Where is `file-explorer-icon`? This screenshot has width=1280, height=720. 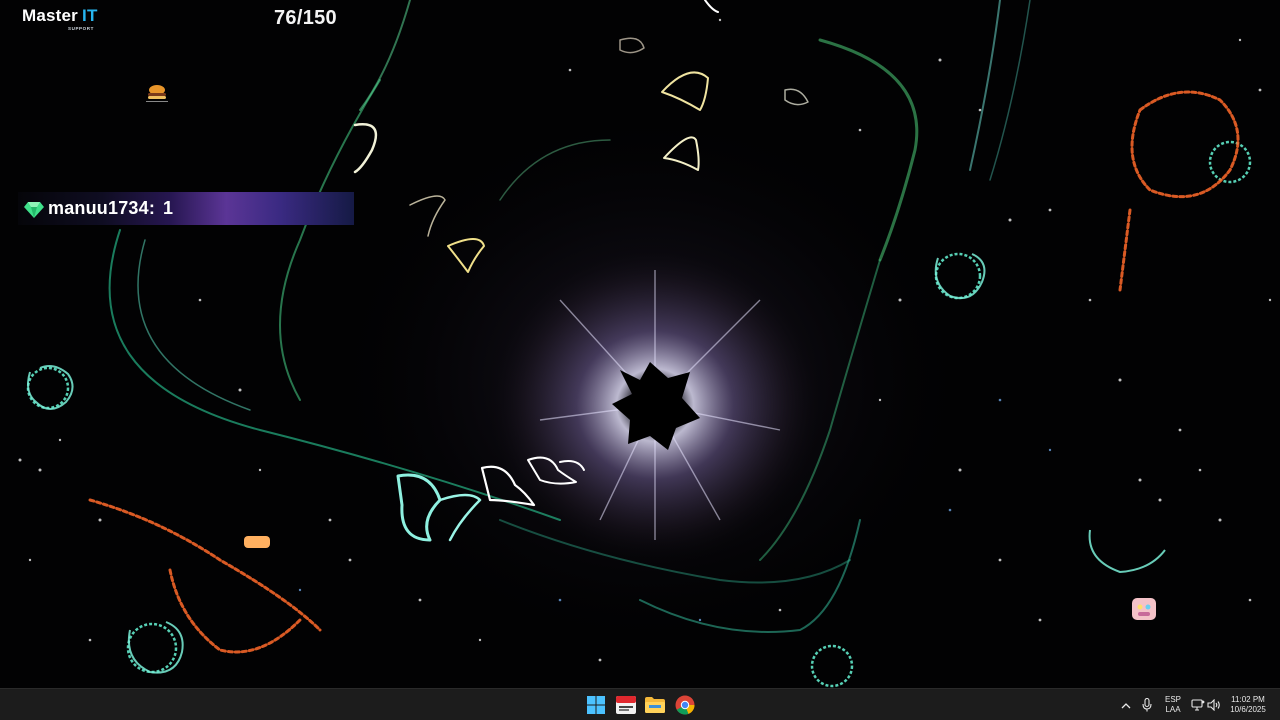 file-explorer-icon is located at coordinates (655, 705).